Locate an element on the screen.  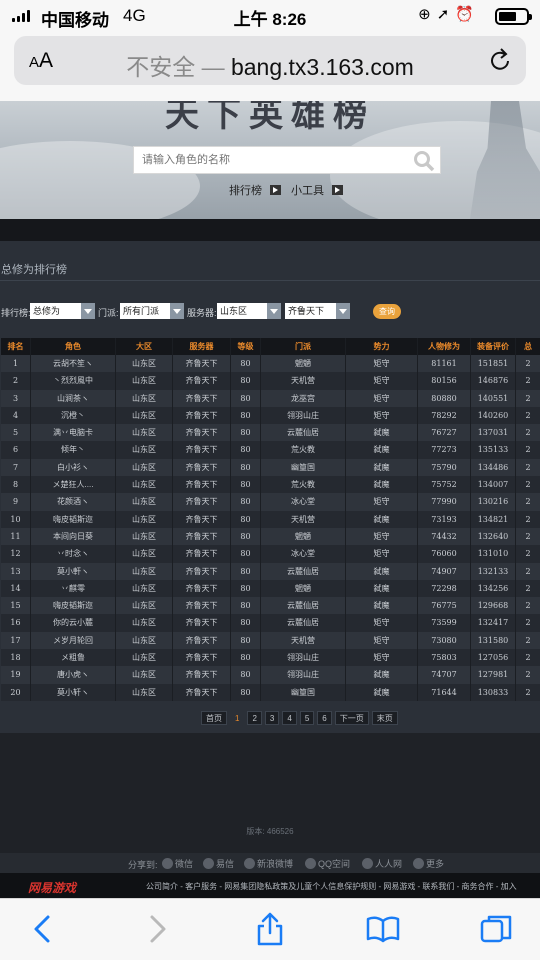
table-row: 19 唐小虎ヽ 山东区 齐鲁天下 80 翎羽山庄 弑魔 74707 127981 2 is located at coordinates (270, 675).